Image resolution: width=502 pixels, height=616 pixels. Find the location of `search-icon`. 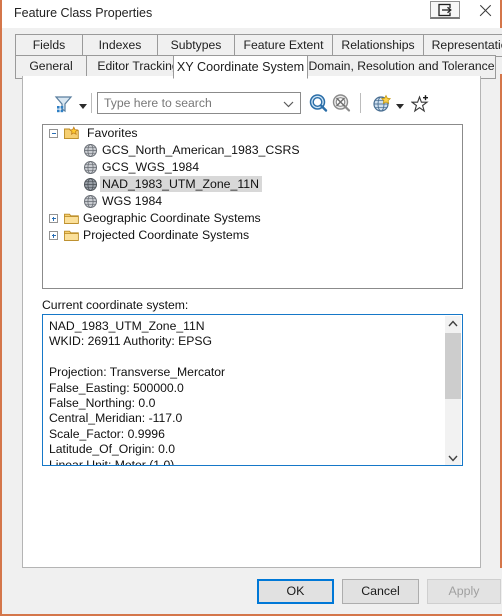

search-icon is located at coordinates (318, 103).